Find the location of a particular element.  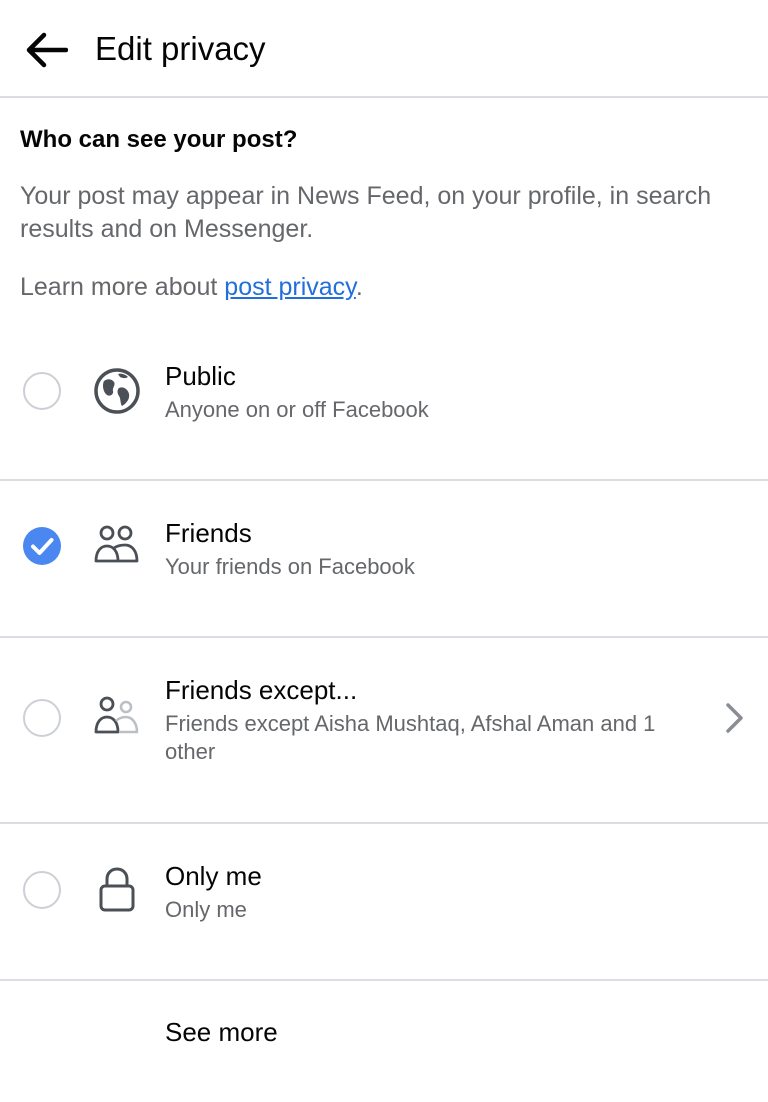

option-only-me-title: Only me is located at coordinates (213, 876).